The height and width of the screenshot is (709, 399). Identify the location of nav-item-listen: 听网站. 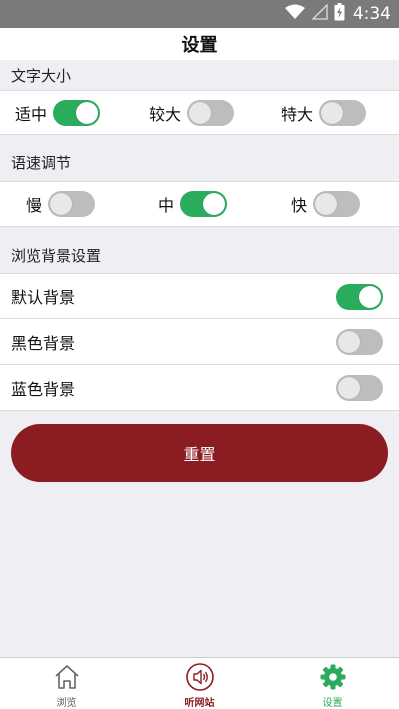
(199, 683).